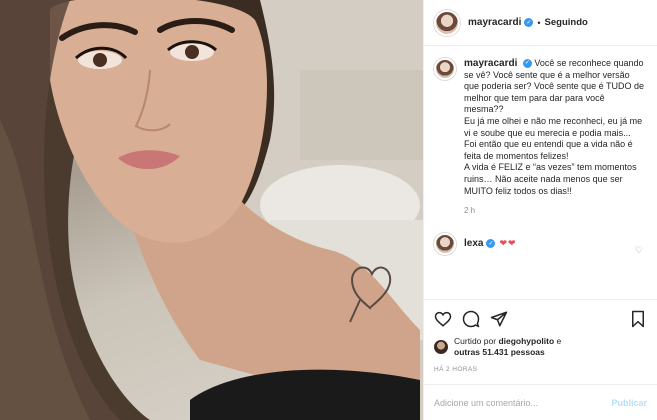  I want to click on liker-username: diegohypolito, so click(526, 341).